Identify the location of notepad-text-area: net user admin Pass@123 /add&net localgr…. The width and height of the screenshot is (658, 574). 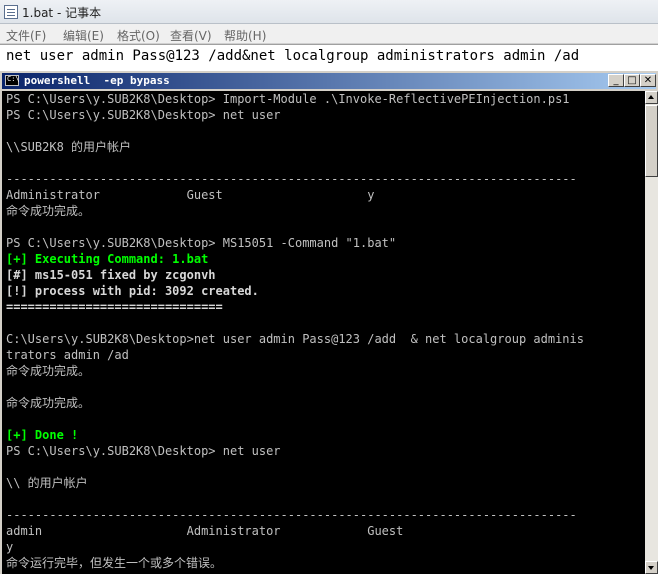
(329, 57).